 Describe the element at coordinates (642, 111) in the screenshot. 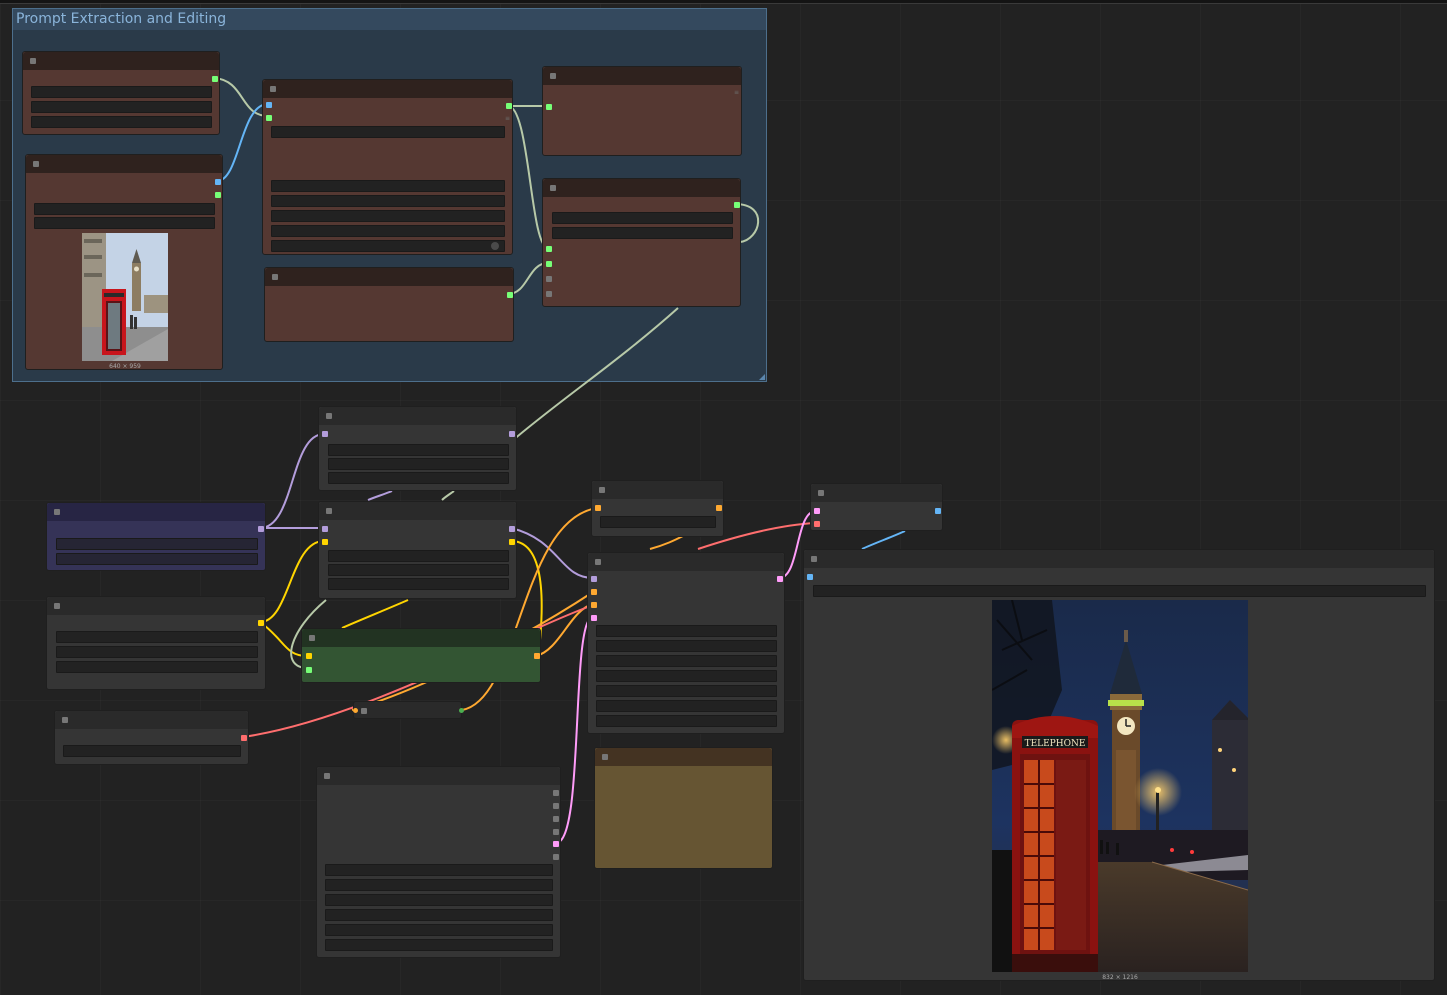

I see `node-show-text: ≡` at that location.